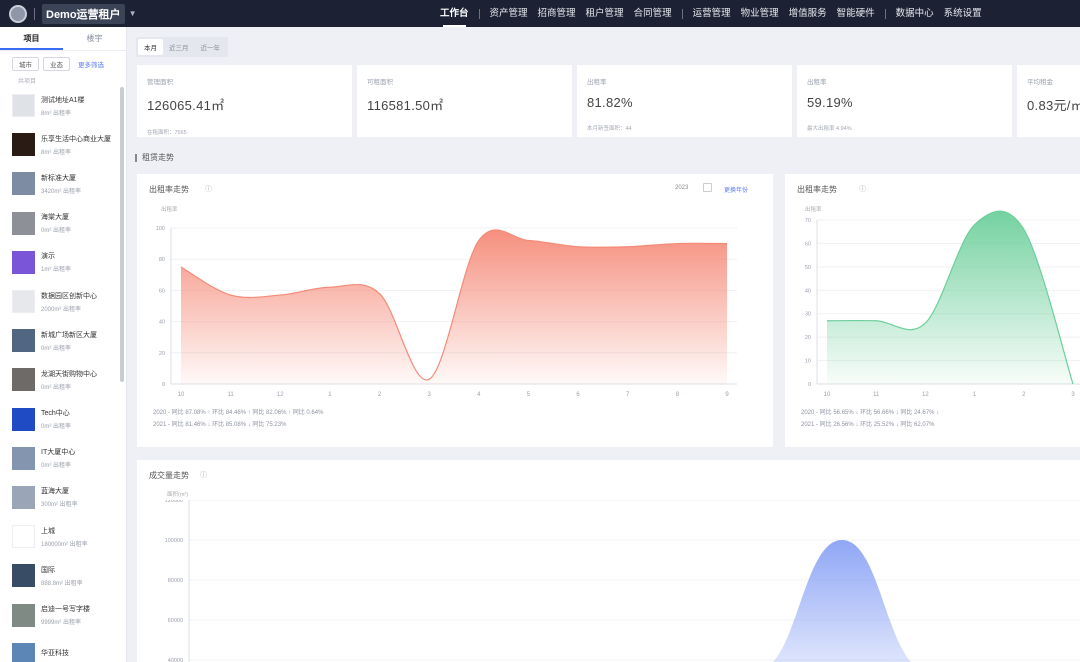  Describe the element at coordinates (55, 492) in the screenshot. I see `project-name: 蓝海大厦` at that location.